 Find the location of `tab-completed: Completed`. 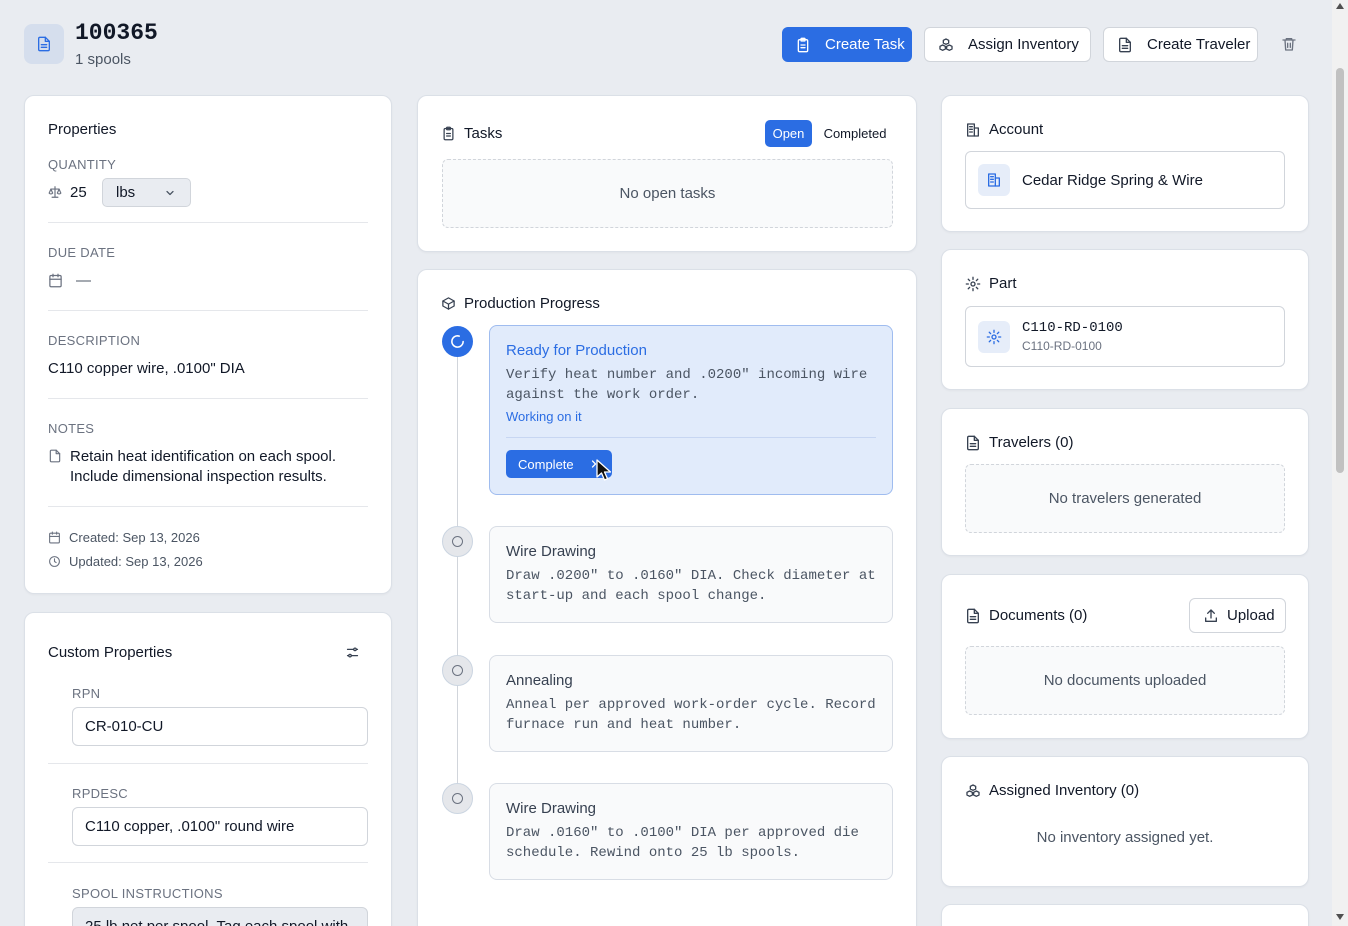

tab-completed: Completed is located at coordinates (855, 133).